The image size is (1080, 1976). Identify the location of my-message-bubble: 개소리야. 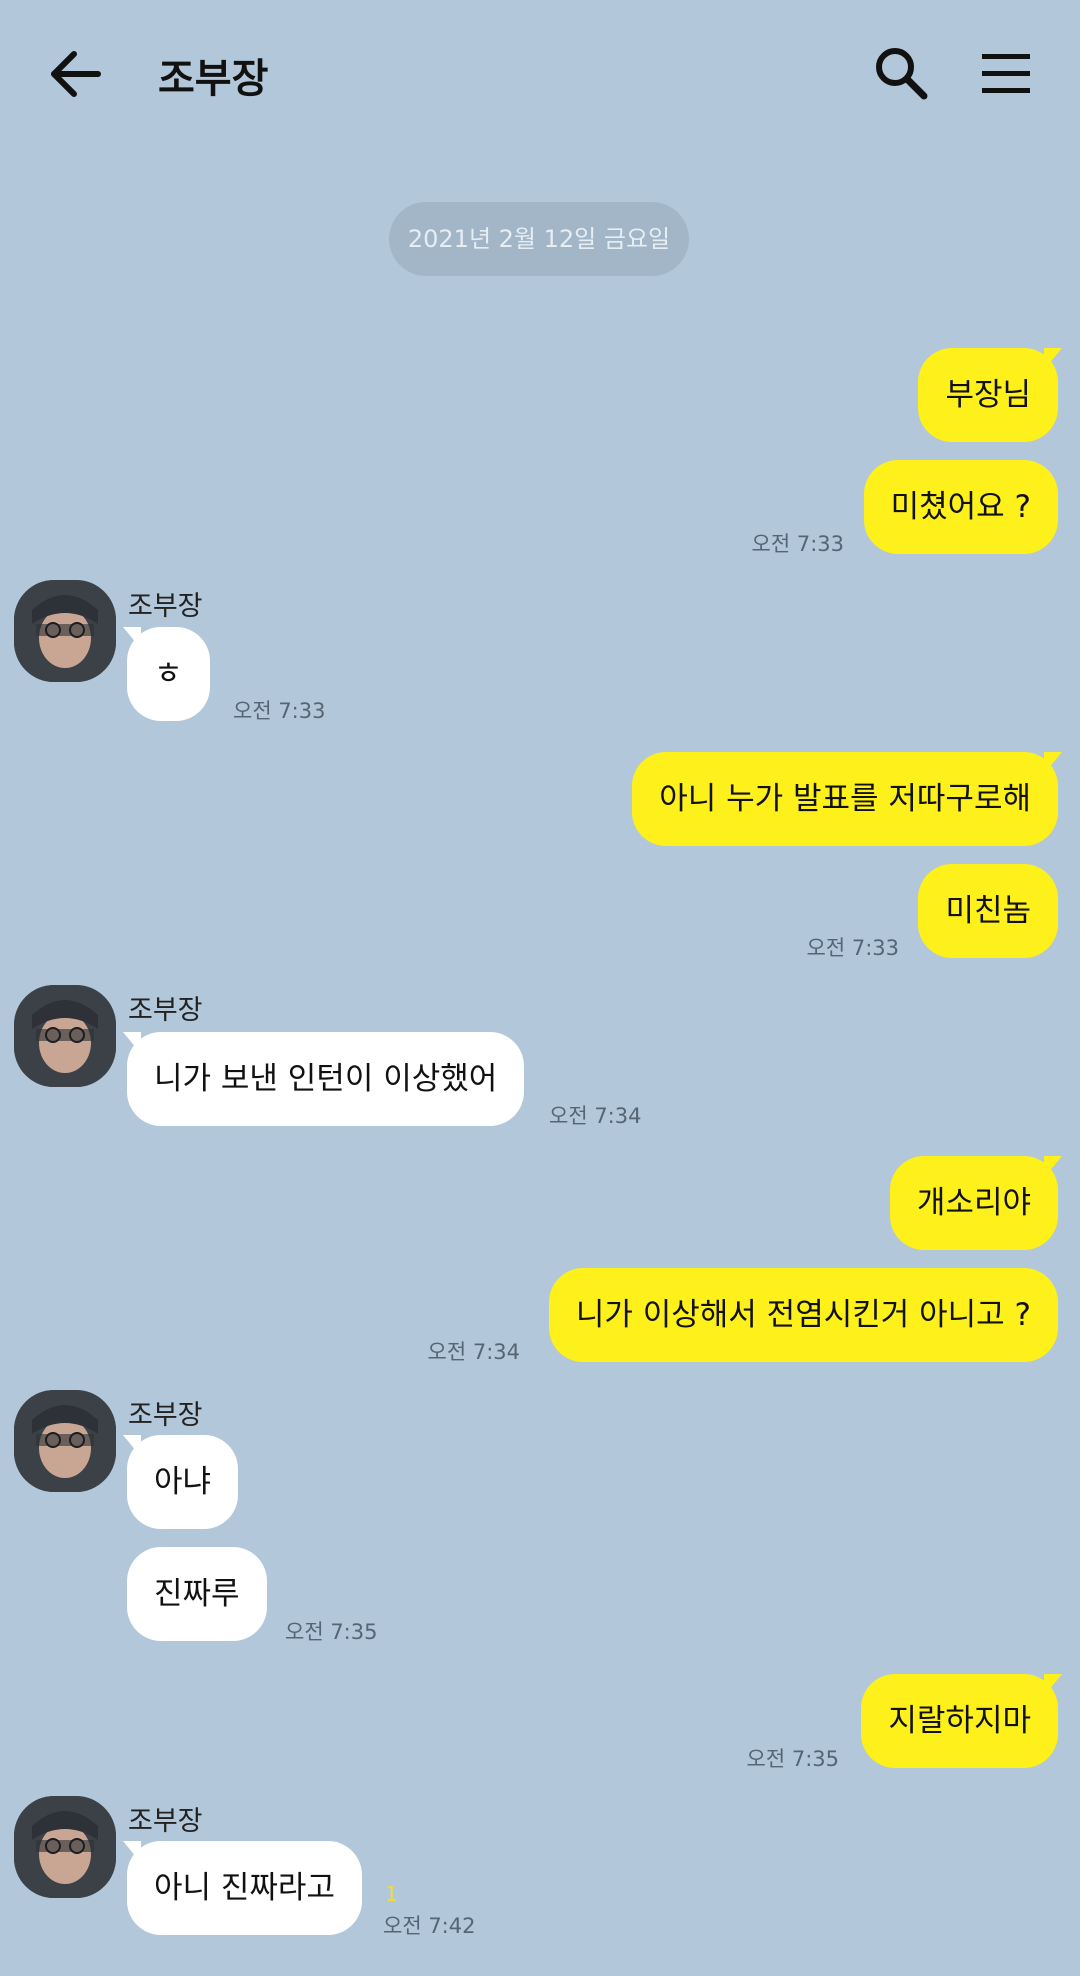
(976, 1203).